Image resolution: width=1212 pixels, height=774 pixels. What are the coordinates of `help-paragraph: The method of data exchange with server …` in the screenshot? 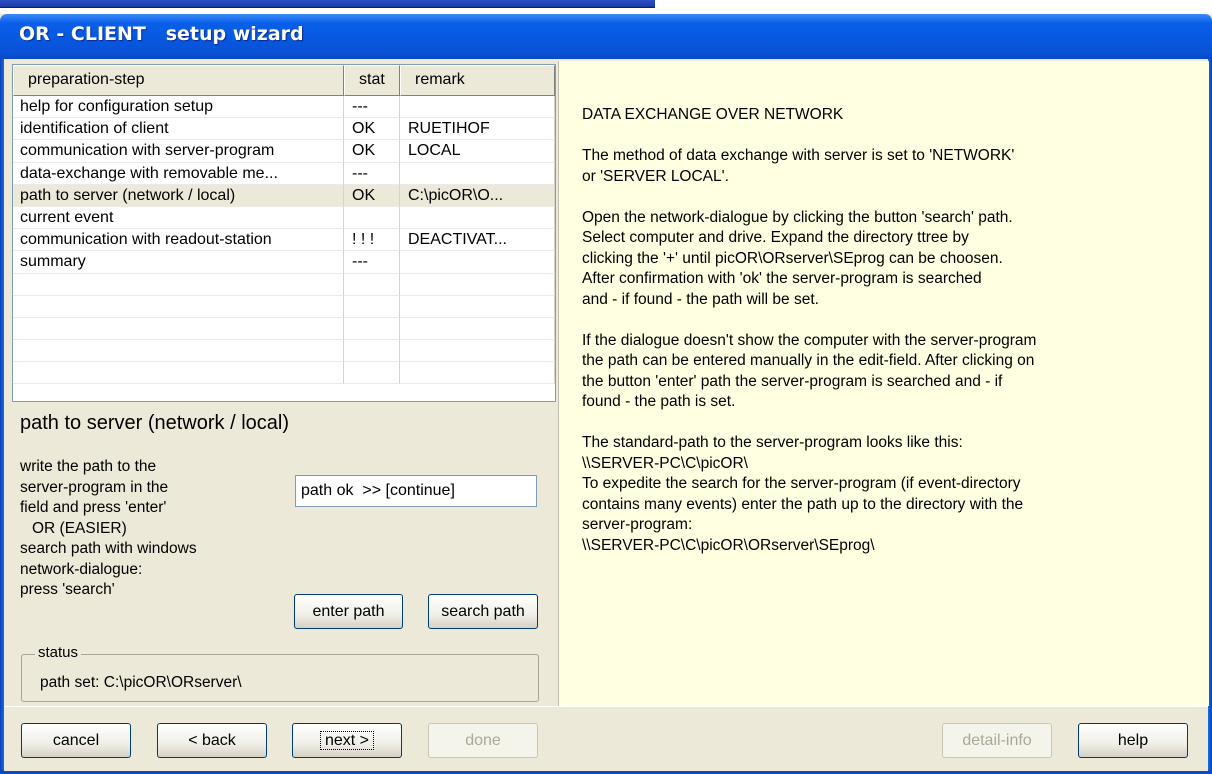 It's located at (798, 166).